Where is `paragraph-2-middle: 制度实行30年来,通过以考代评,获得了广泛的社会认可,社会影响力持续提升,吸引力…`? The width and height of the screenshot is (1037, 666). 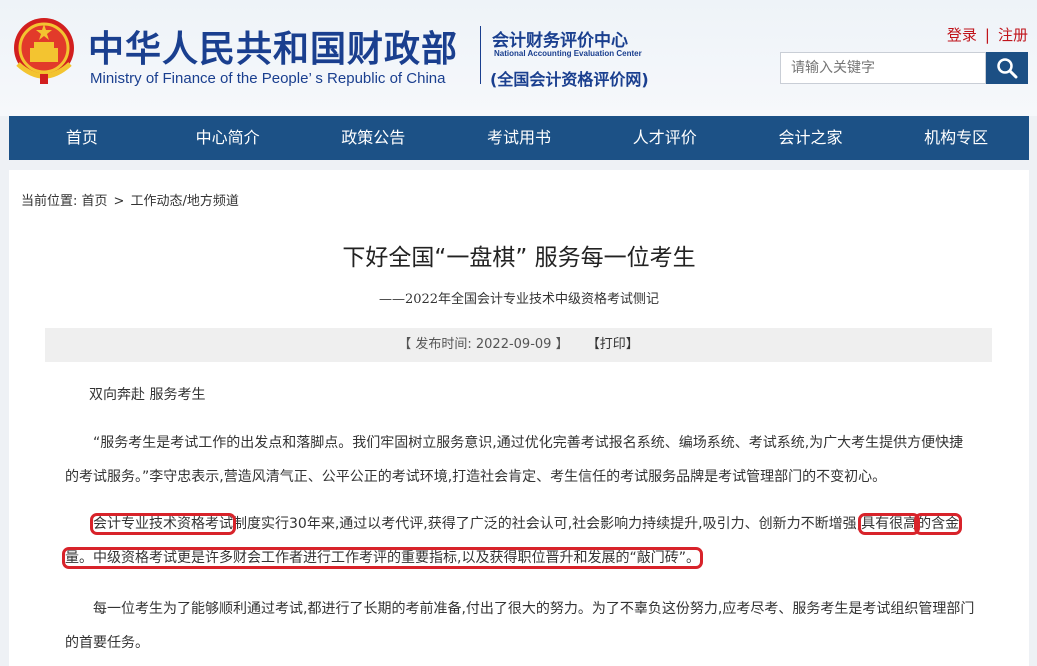 paragraph-2-middle: 制度实行30年来,通过以考代评,获得了广泛的社会认可,社会影响力持续提升,吸引力… is located at coordinates (547, 524).